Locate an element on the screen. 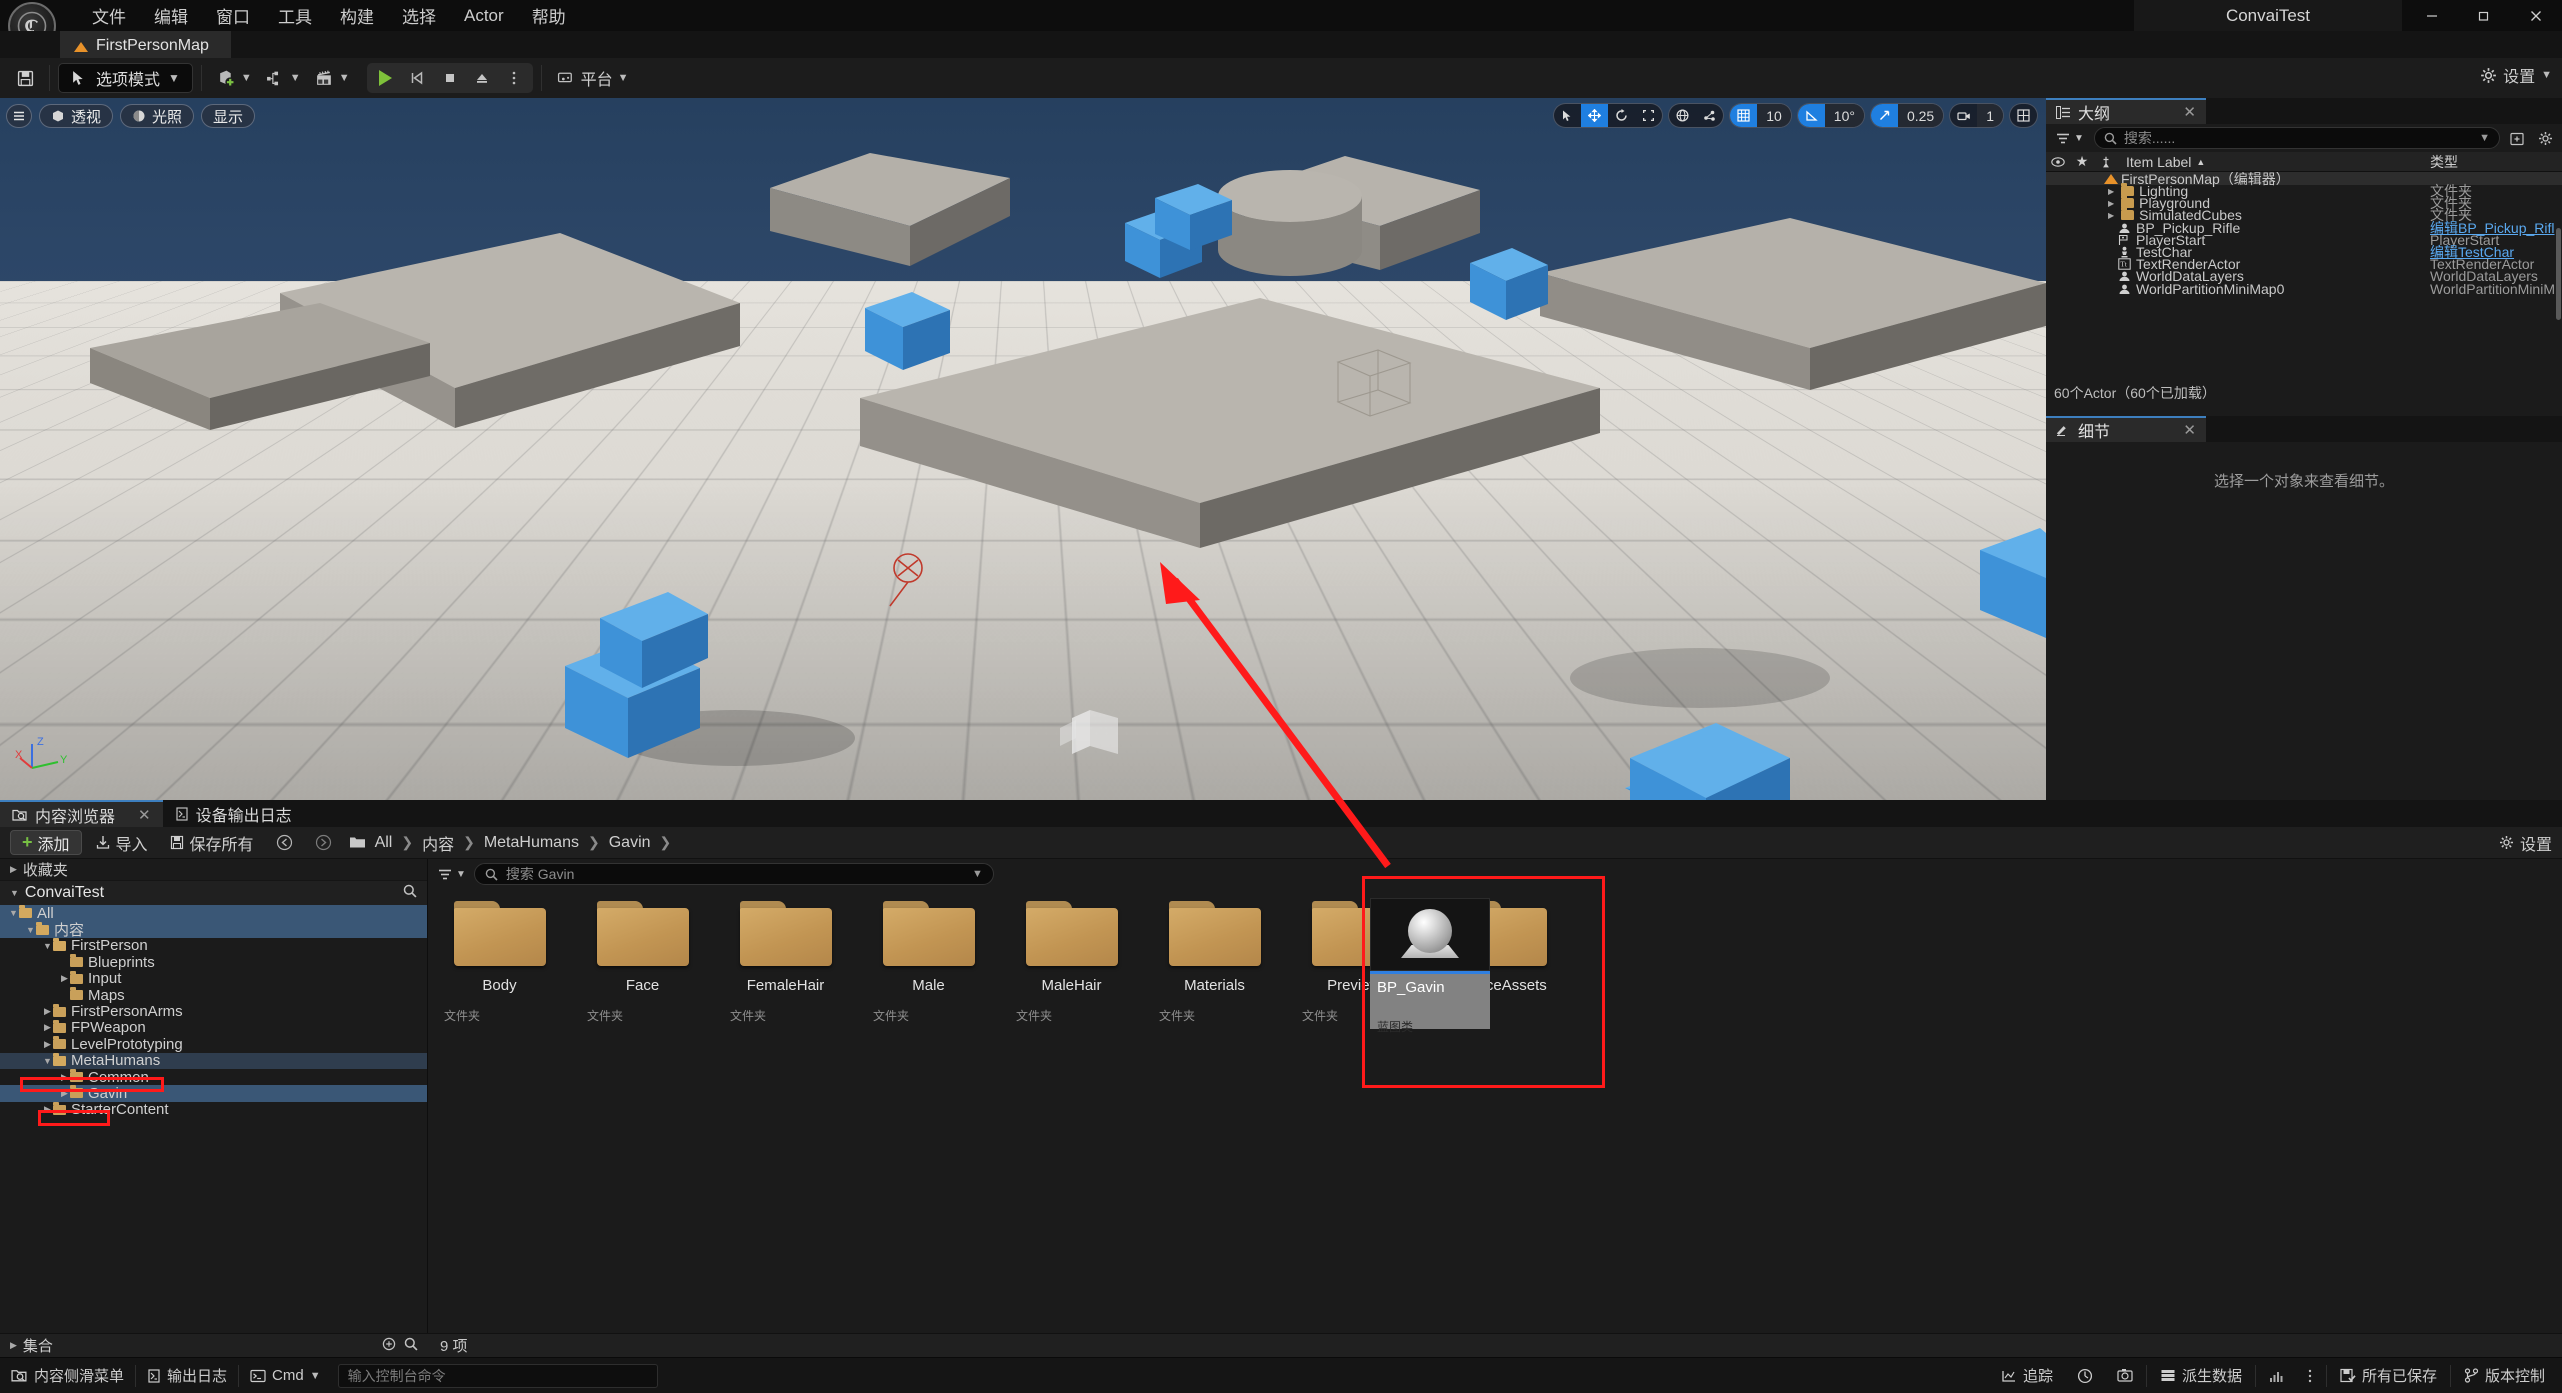 The width and height of the screenshot is (2562, 1393). derived-data-button: 派生数据 is located at coordinates (2201, 1376).